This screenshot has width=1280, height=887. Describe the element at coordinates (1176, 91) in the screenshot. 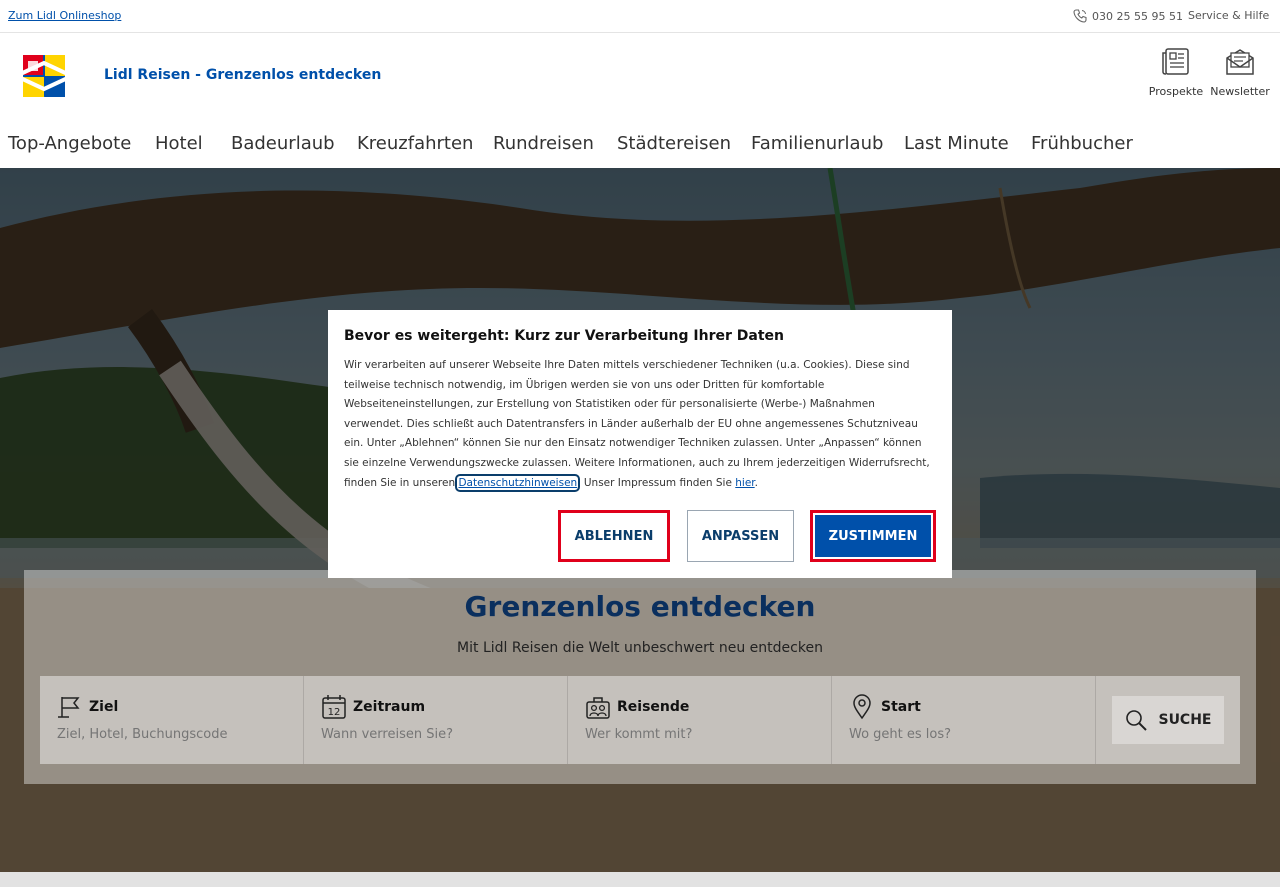

I see `brochures-label: Prospekte` at that location.